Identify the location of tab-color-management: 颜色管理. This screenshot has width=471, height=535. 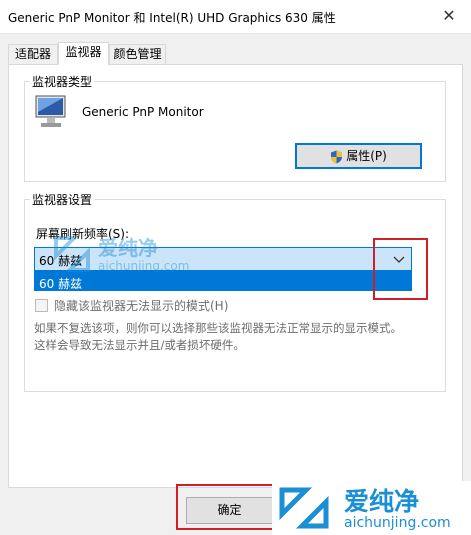
(137, 54).